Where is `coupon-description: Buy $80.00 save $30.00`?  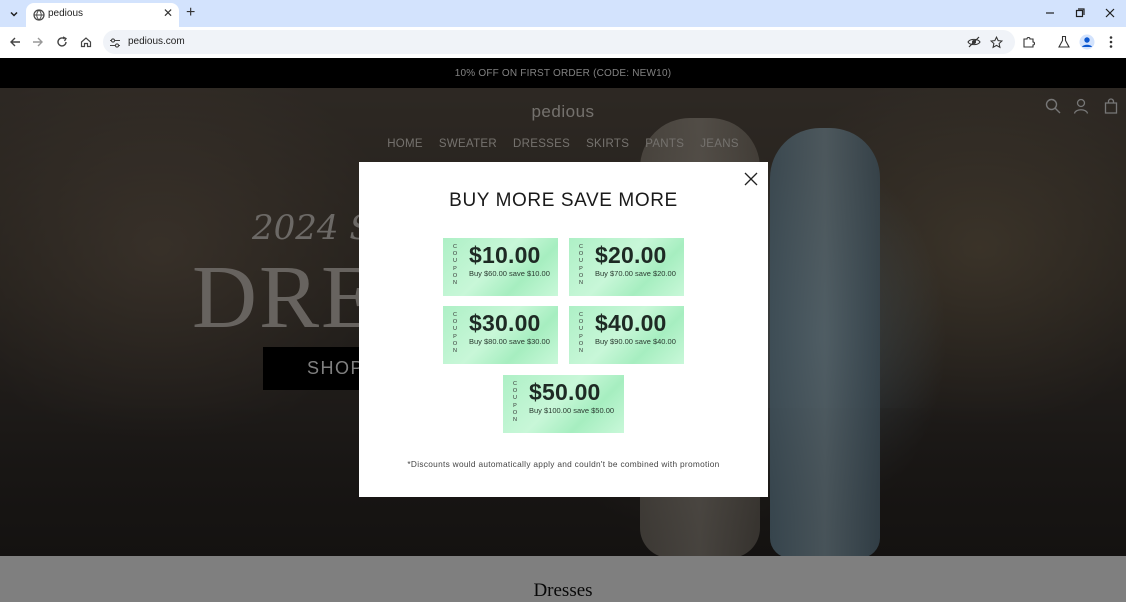
coupon-description: Buy $80.00 save $30.00 is located at coordinates (509, 341).